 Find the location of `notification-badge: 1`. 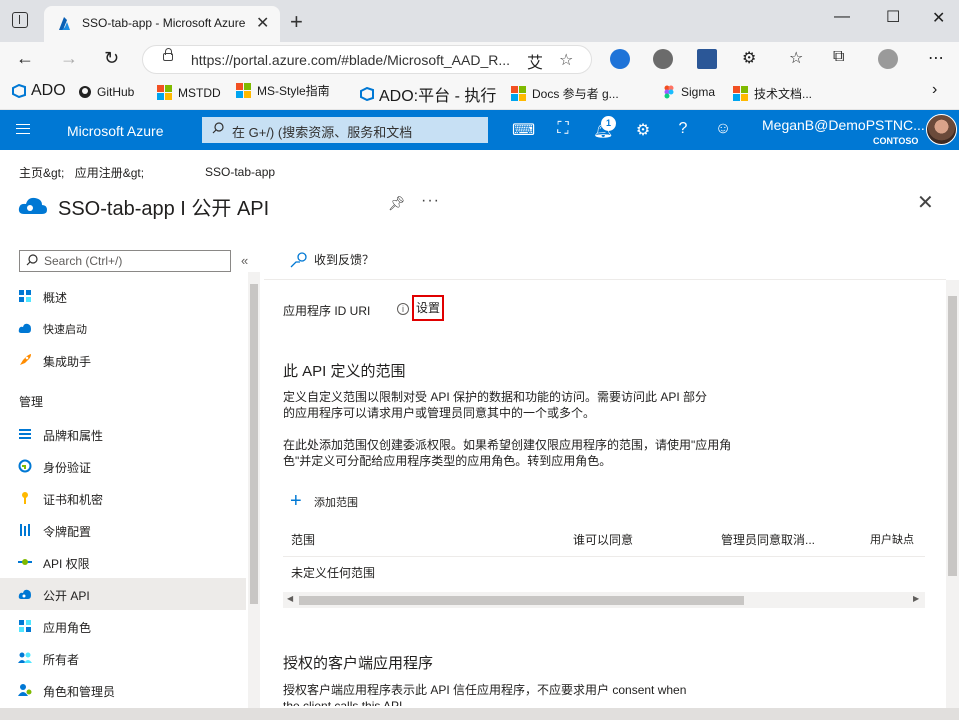

notification-badge: 1 is located at coordinates (608, 123).